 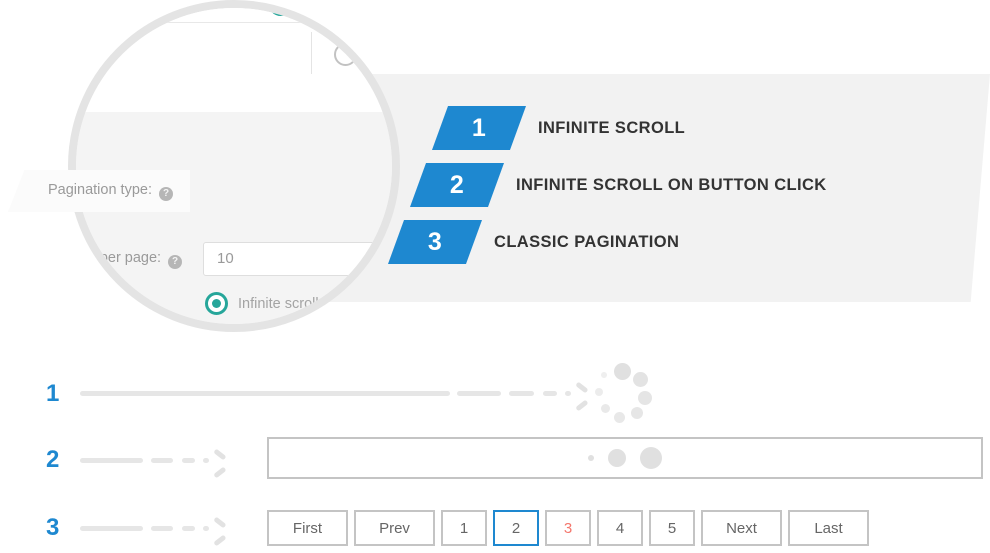 I want to click on pagination-page-4: 4, so click(x=620, y=528).